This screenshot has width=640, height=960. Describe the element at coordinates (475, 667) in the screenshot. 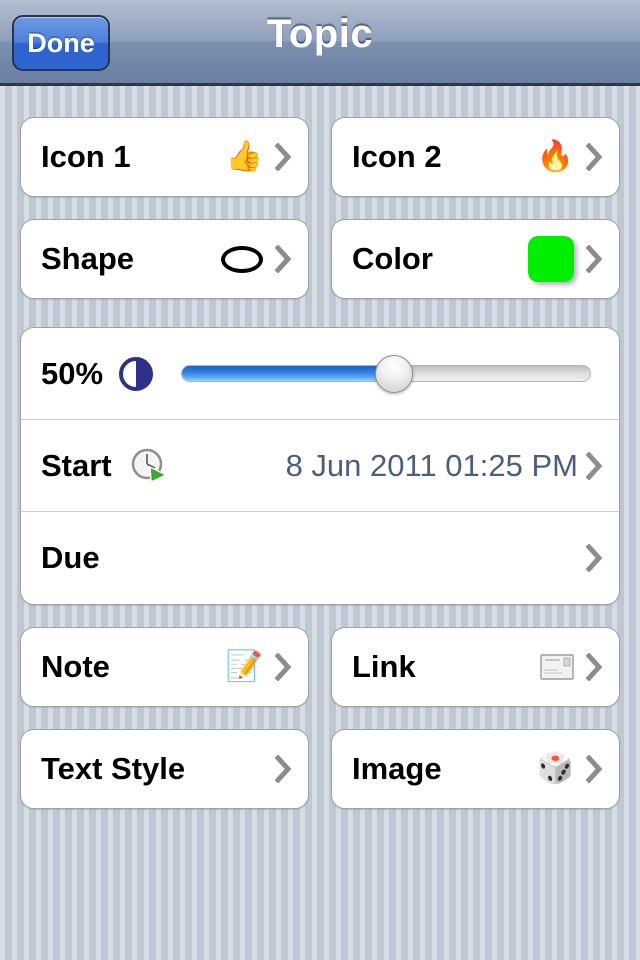

I see `cell-link: Link` at that location.